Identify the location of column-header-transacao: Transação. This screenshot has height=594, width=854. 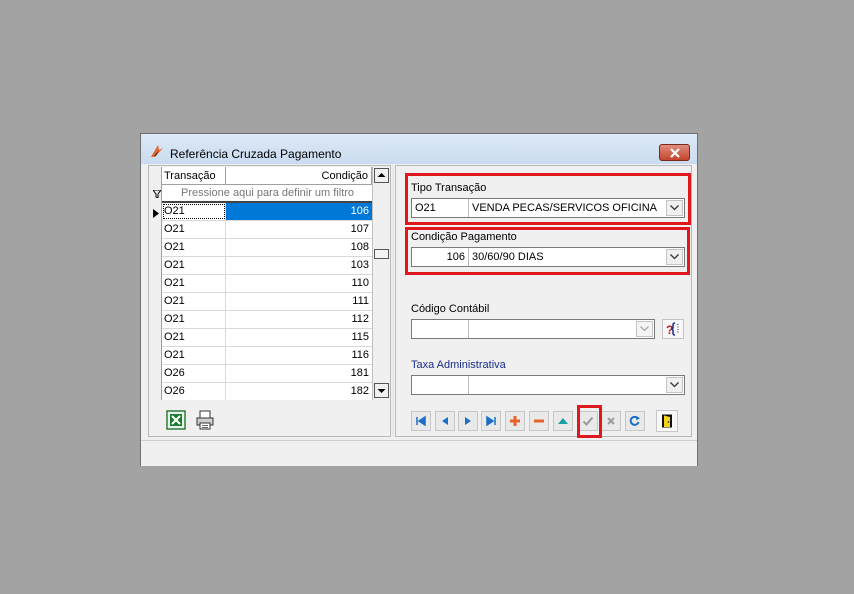
(194, 176).